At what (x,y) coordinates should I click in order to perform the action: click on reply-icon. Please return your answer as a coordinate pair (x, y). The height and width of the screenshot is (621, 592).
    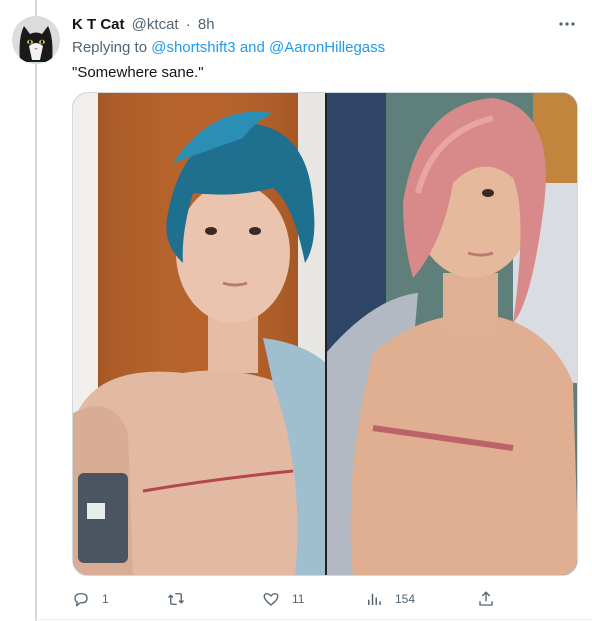
    Looking at the image, I should click on (81, 600).